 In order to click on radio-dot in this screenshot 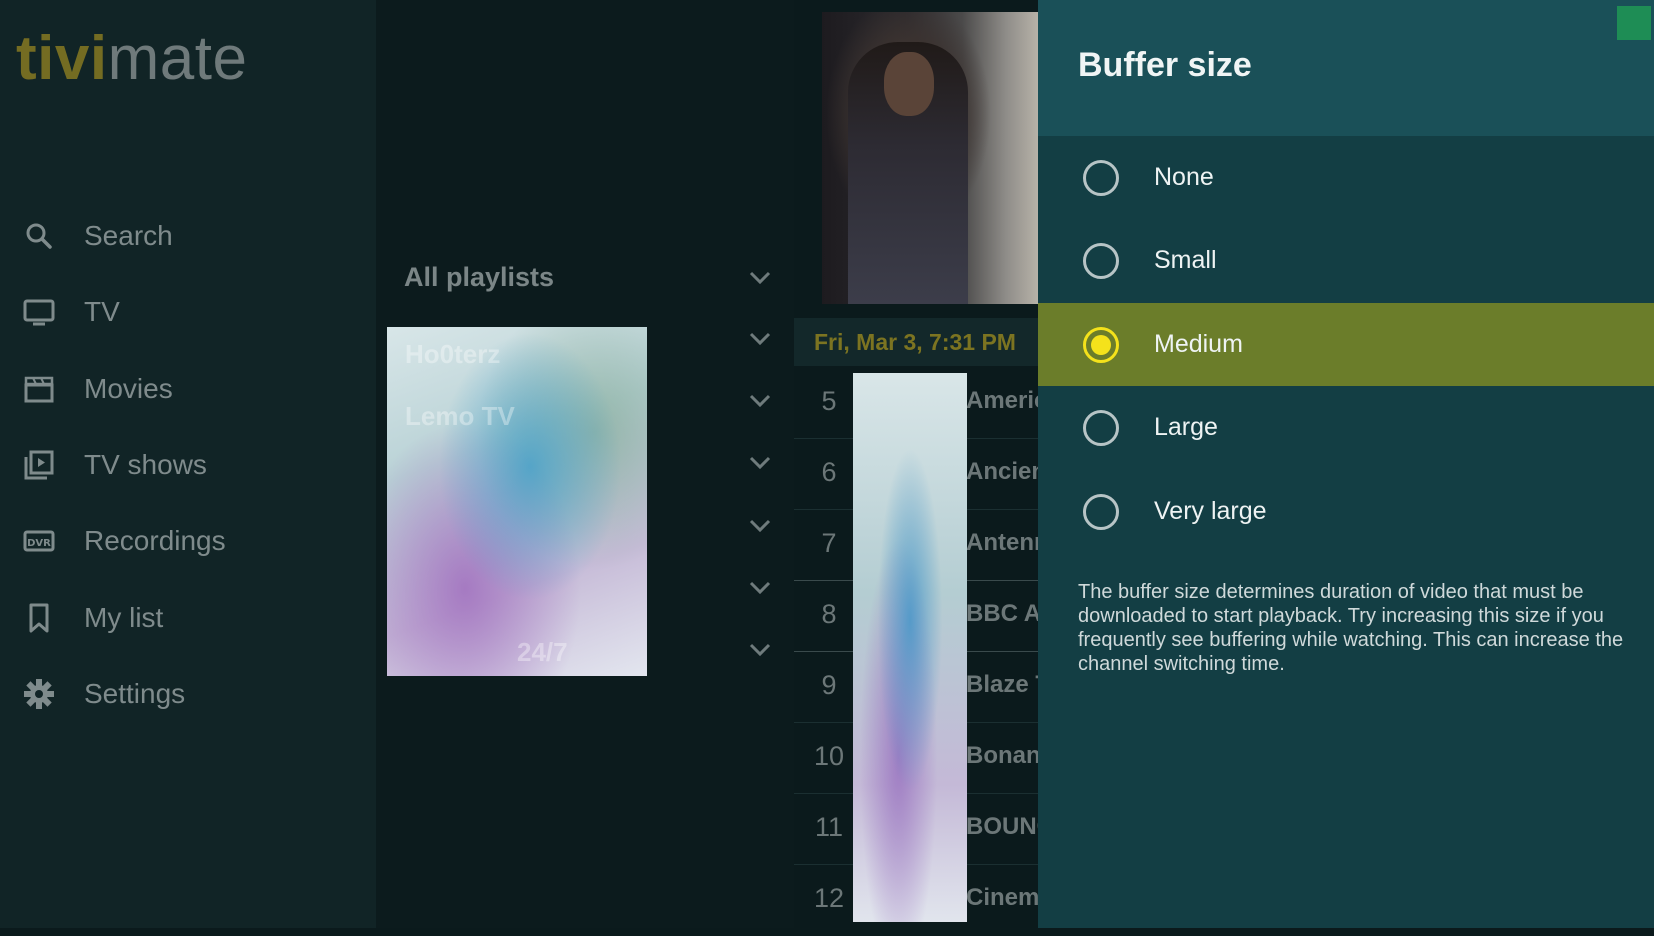, I will do `click(1101, 344)`.